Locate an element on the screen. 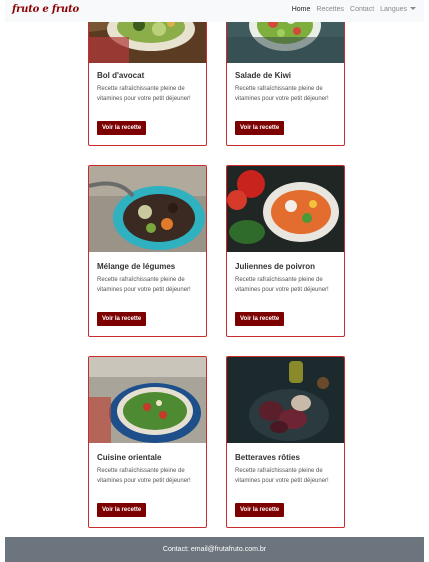 The width and height of the screenshot is (429, 562). recipe-image-oriental-cuisine is located at coordinates (147, 400).